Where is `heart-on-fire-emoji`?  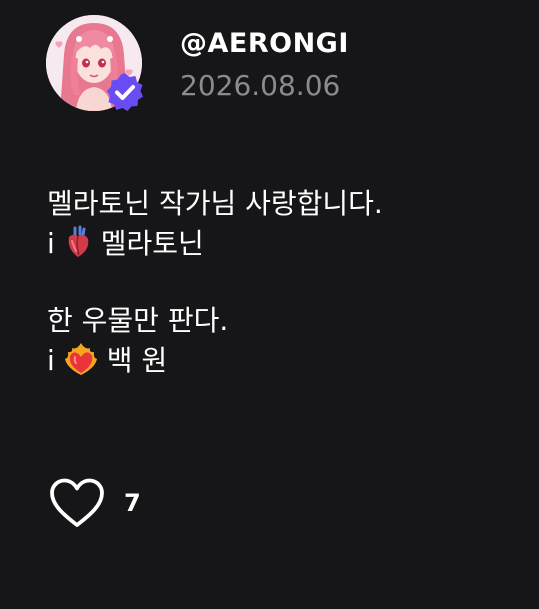
heart-on-fire-emoji is located at coordinates (81, 364).